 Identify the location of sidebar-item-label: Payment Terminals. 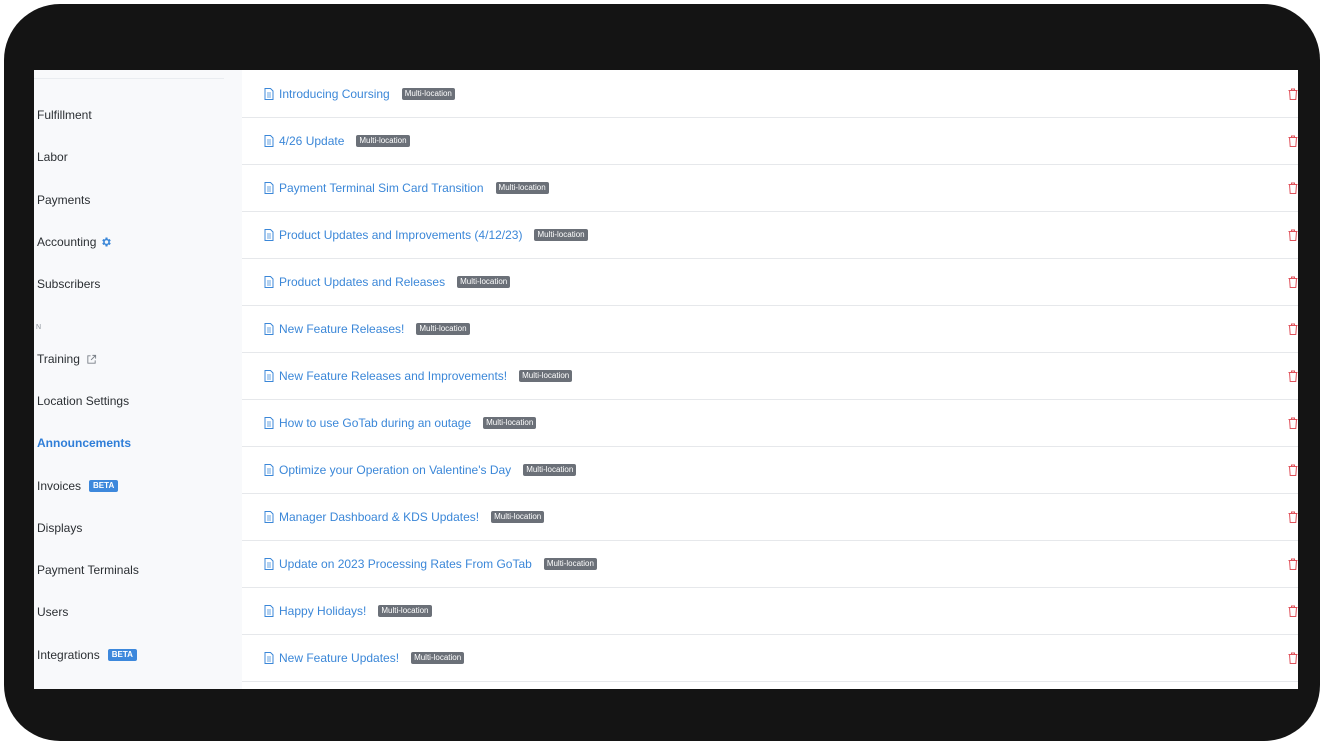
(88, 570).